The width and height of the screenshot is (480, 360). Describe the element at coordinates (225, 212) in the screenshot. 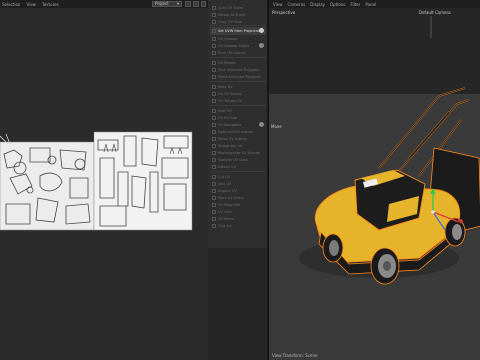

I see `menu-item-label: UV Grid` at that location.